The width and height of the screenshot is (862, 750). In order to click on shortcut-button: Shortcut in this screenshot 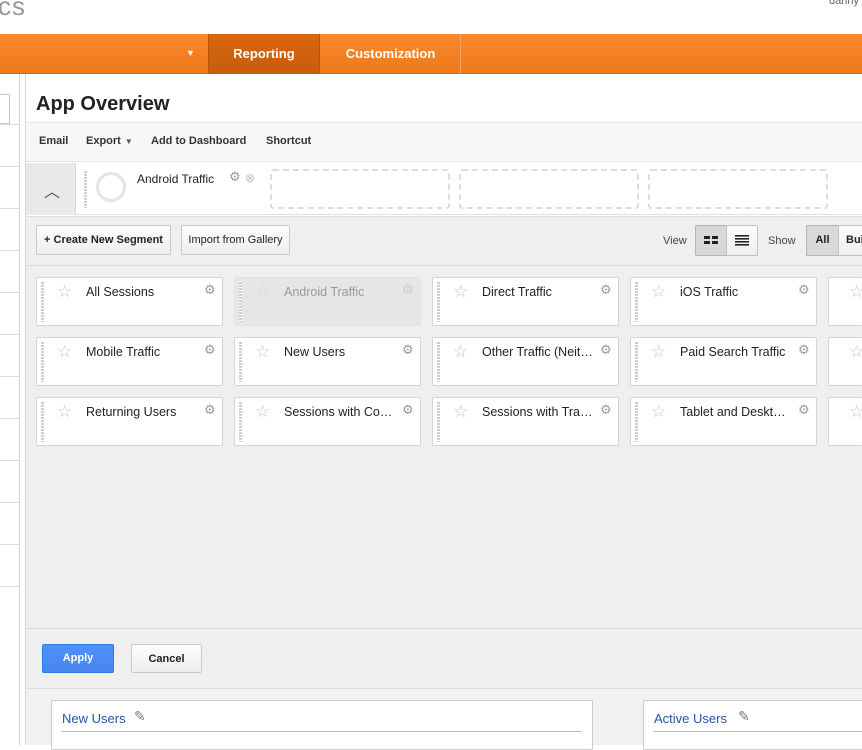, I will do `click(288, 141)`.